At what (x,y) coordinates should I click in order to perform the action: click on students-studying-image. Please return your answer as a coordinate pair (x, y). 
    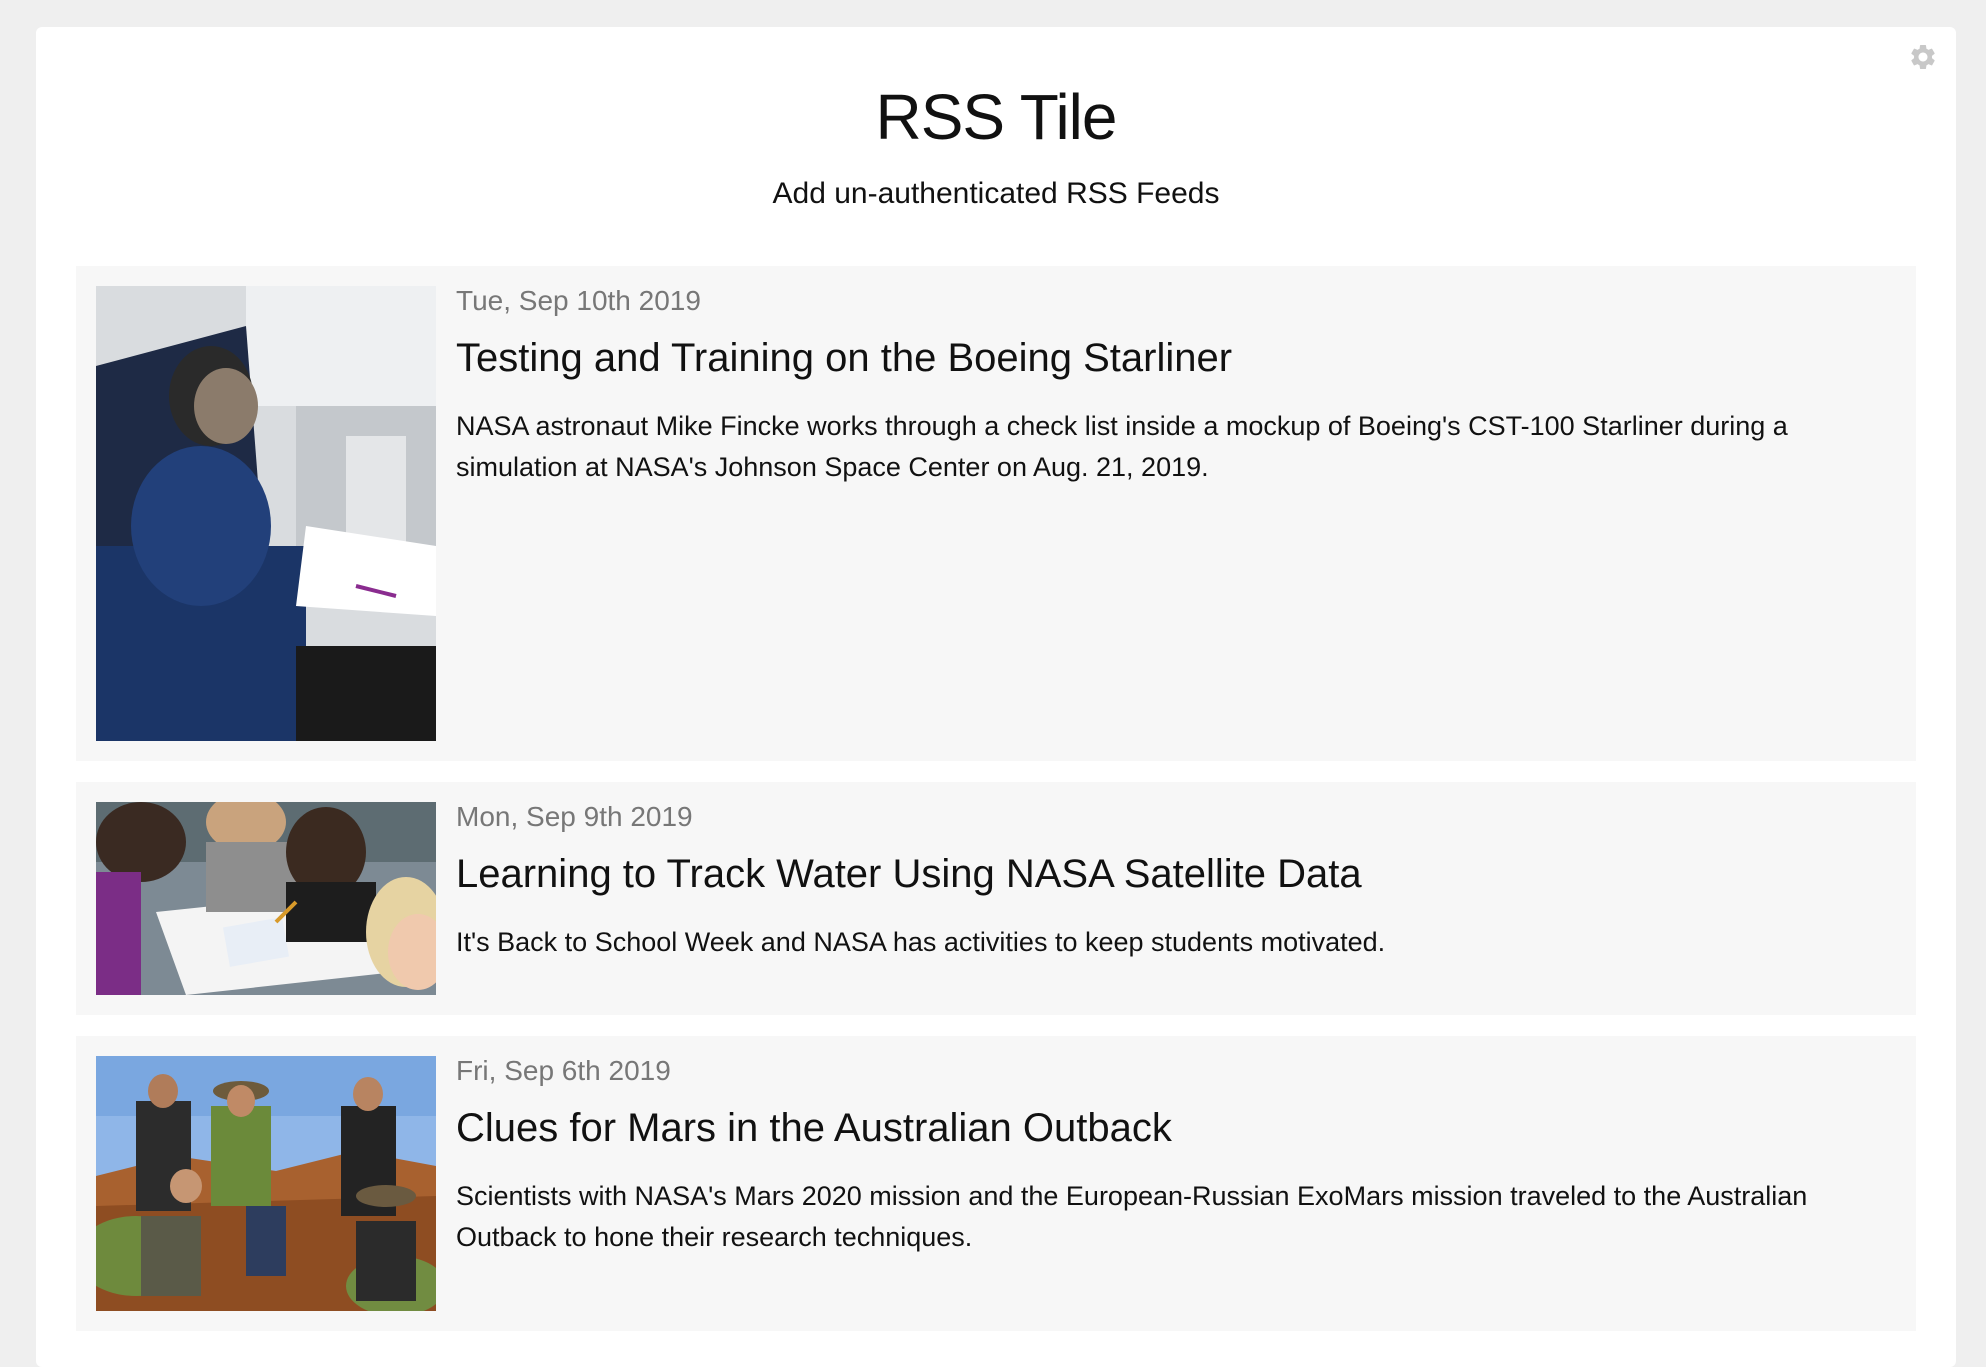
    Looking at the image, I should click on (266, 898).